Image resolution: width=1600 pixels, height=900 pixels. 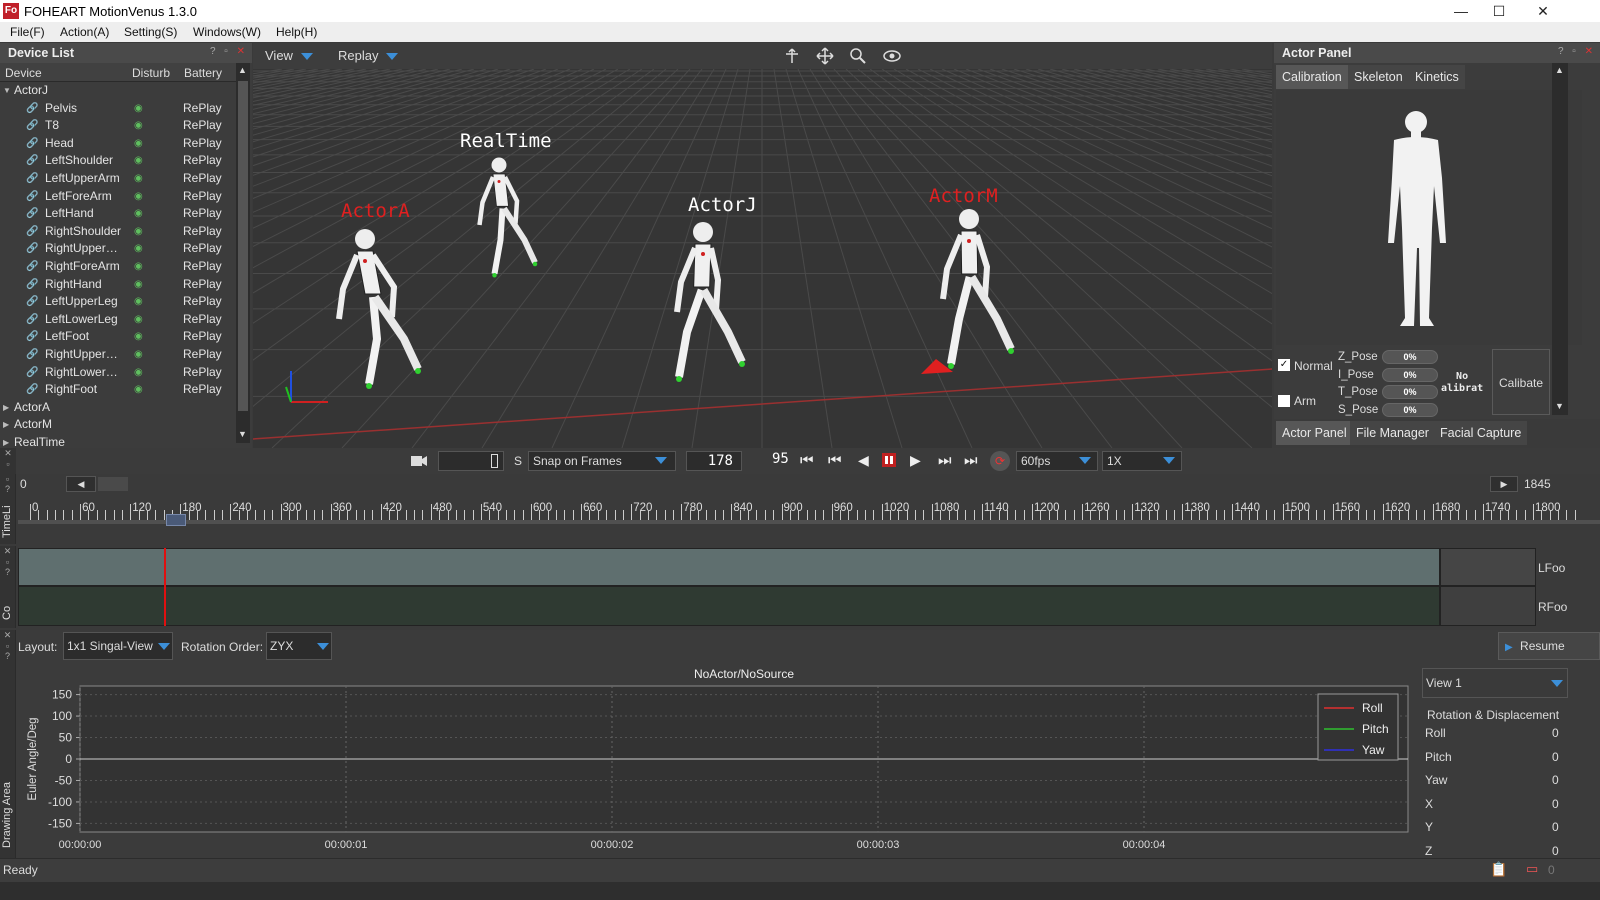 I want to click on step-back-icon: ◀, so click(x=863, y=460).